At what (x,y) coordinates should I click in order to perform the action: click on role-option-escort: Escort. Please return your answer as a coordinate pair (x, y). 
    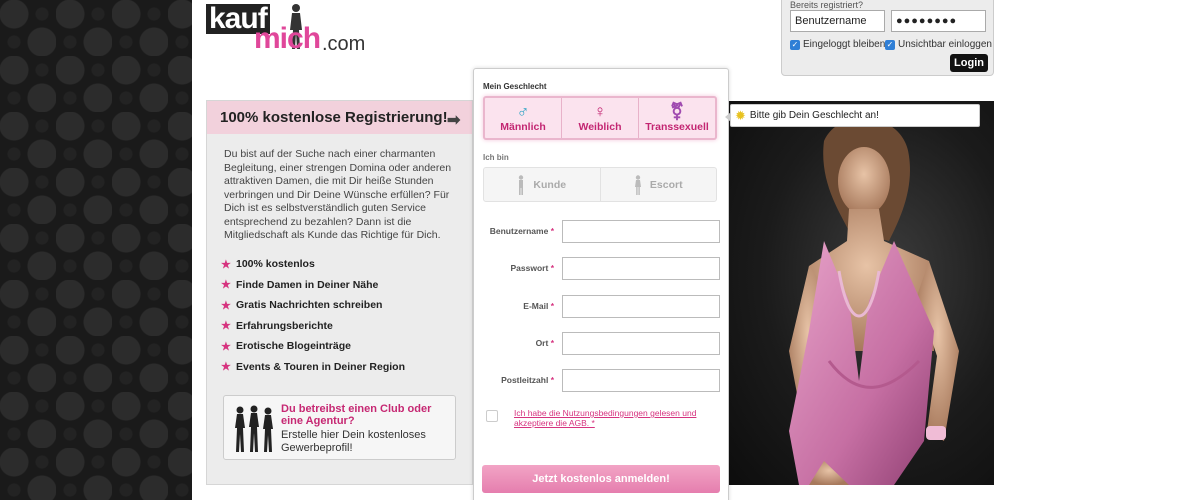
    Looking at the image, I should click on (659, 184).